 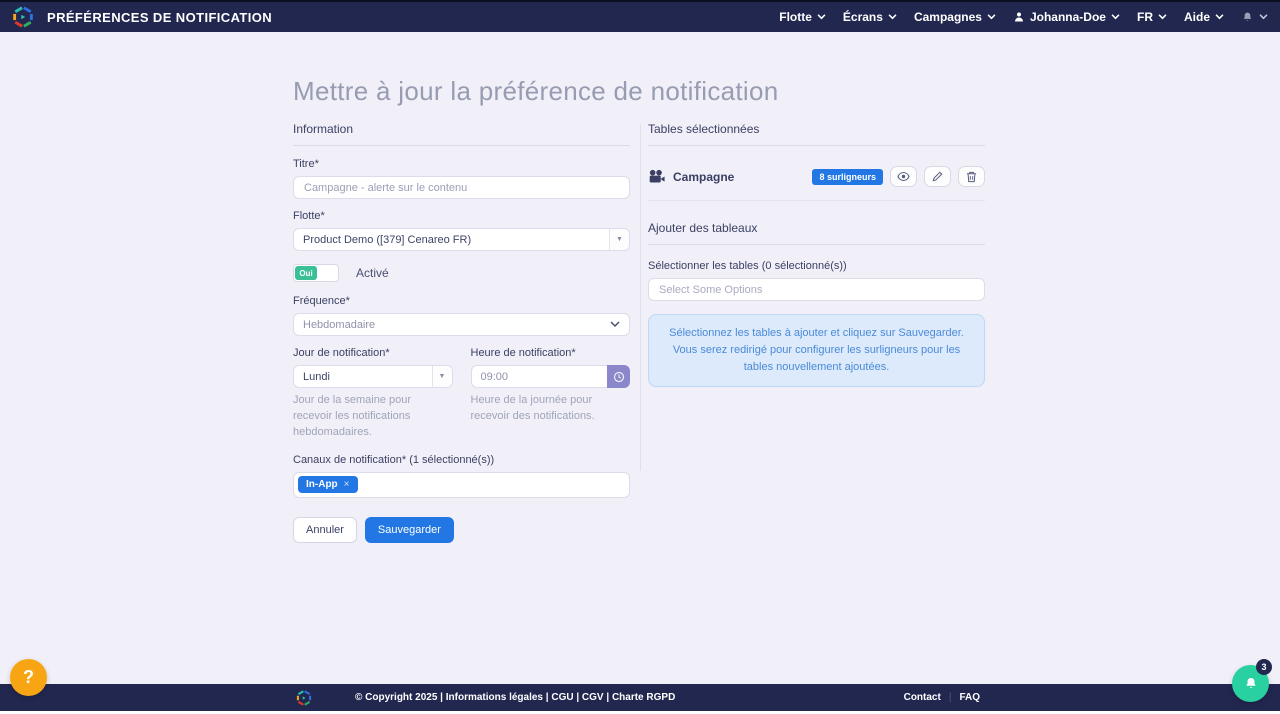 What do you see at coordinates (328, 485) in the screenshot?
I see `channel-tag: In-App ×` at bounding box center [328, 485].